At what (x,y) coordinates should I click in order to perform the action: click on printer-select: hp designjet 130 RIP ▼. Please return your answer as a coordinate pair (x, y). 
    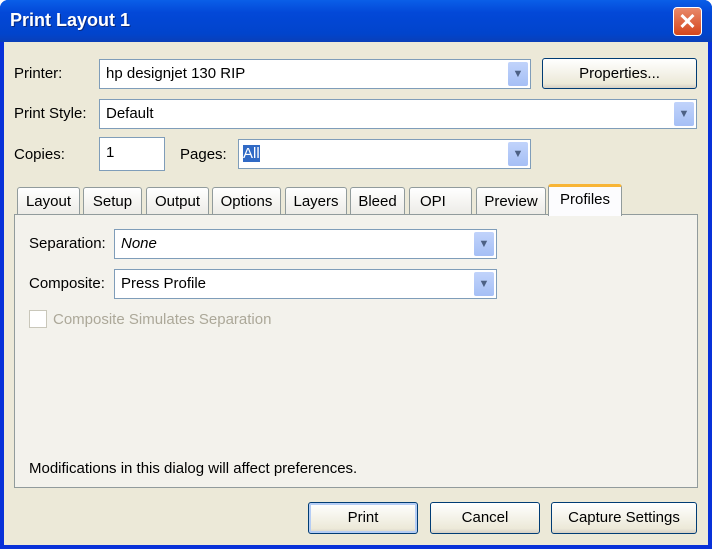
    Looking at the image, I should click on (315, 74).